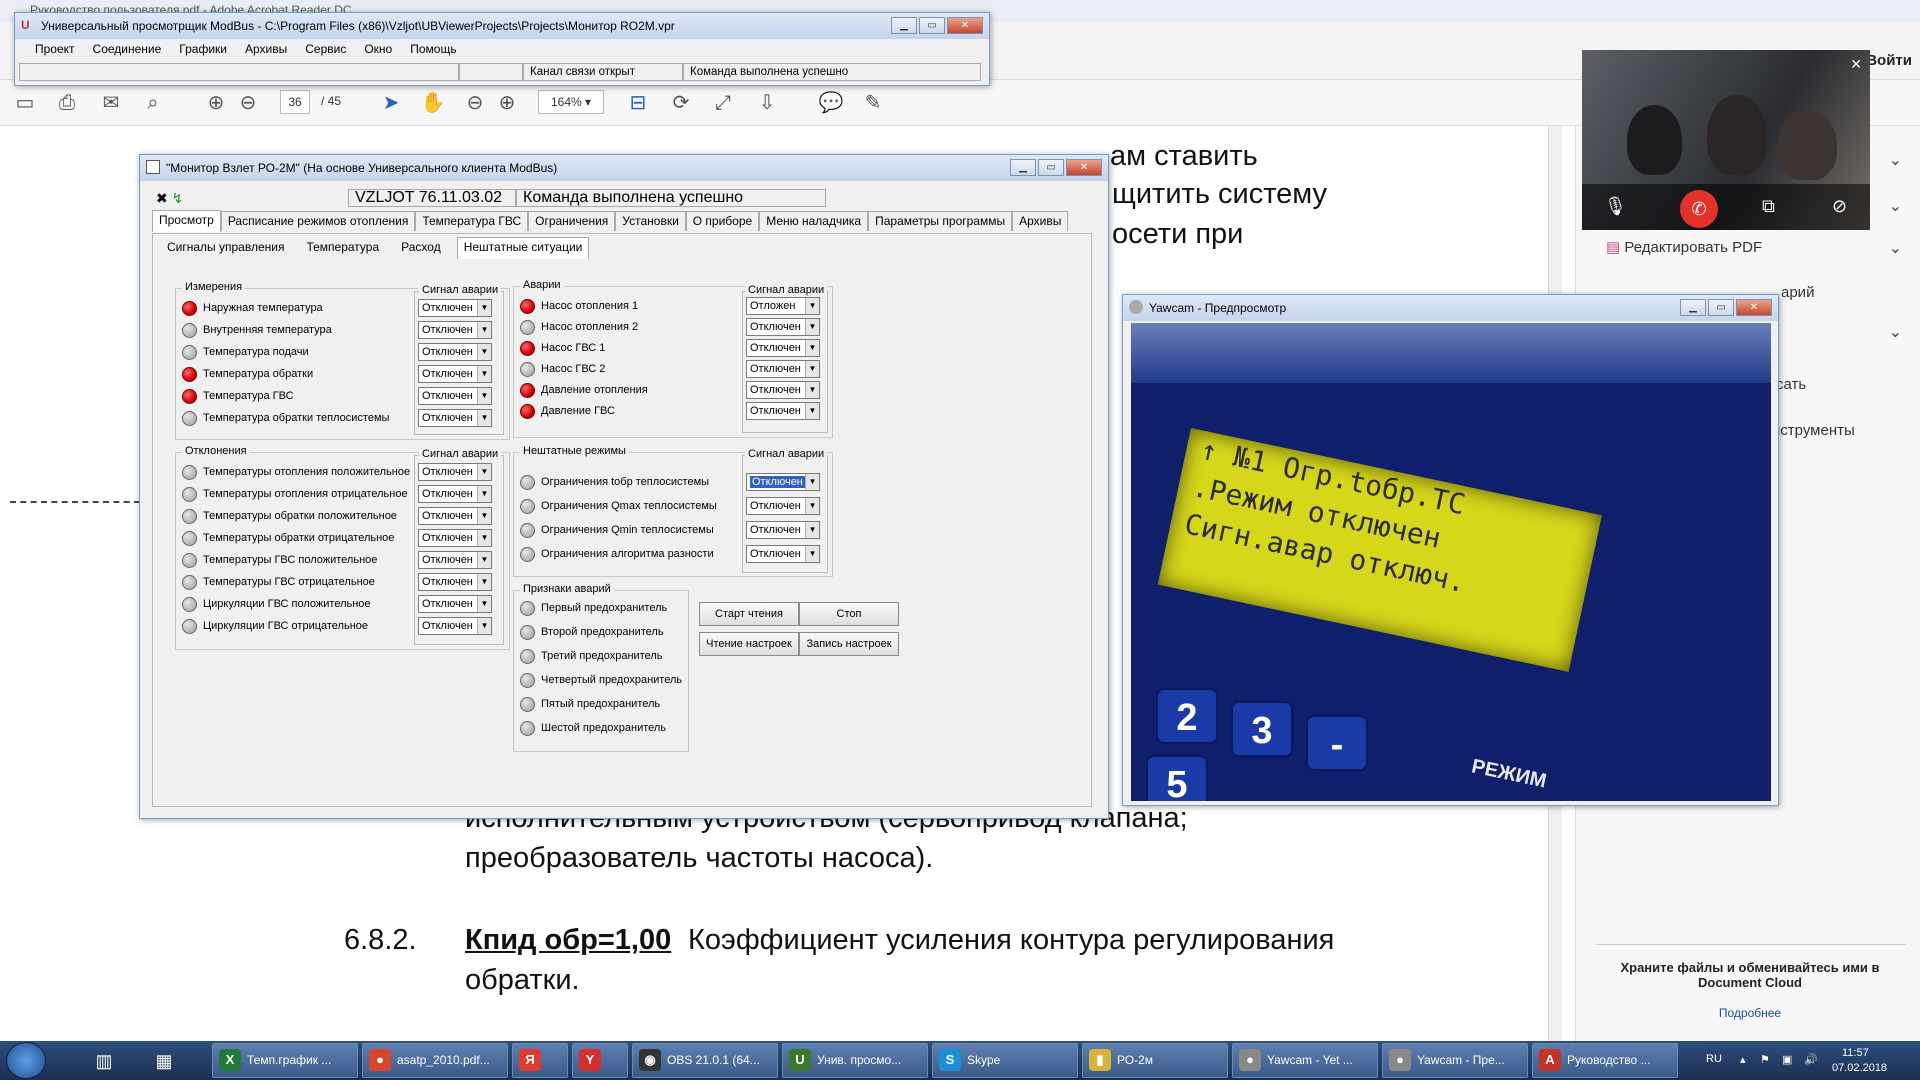  I want to click on microphone-icon: 🎙, so click(1615, 206).